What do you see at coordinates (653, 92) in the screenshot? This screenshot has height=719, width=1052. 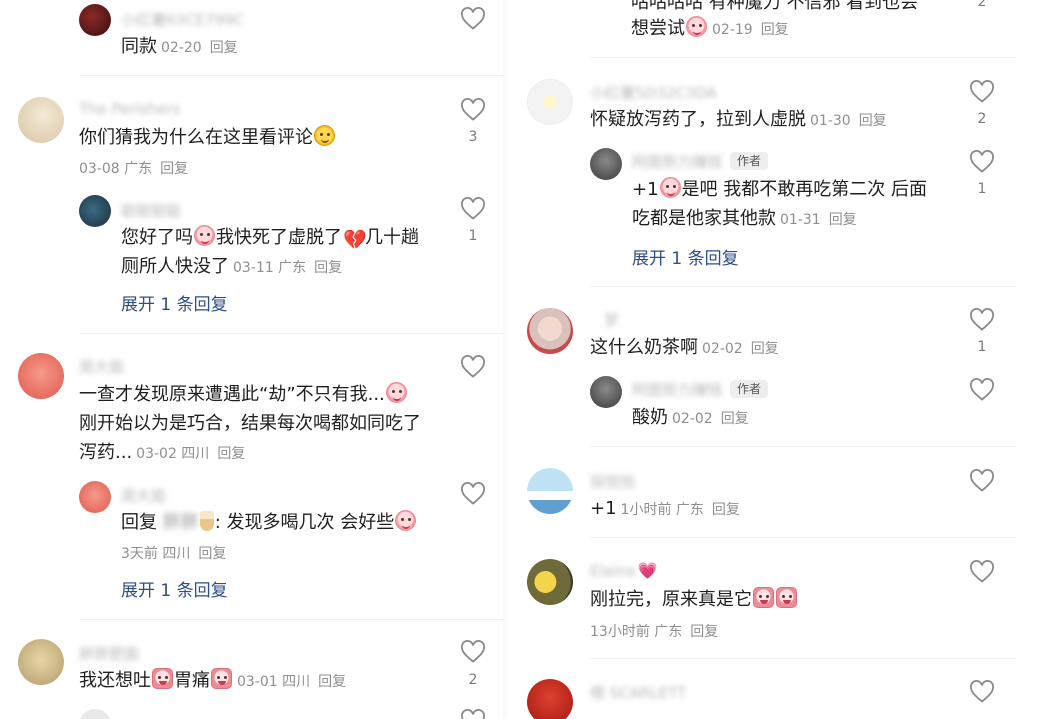 I see `username: 小红薯5D32C3DA` at bounding box center [653, 92].